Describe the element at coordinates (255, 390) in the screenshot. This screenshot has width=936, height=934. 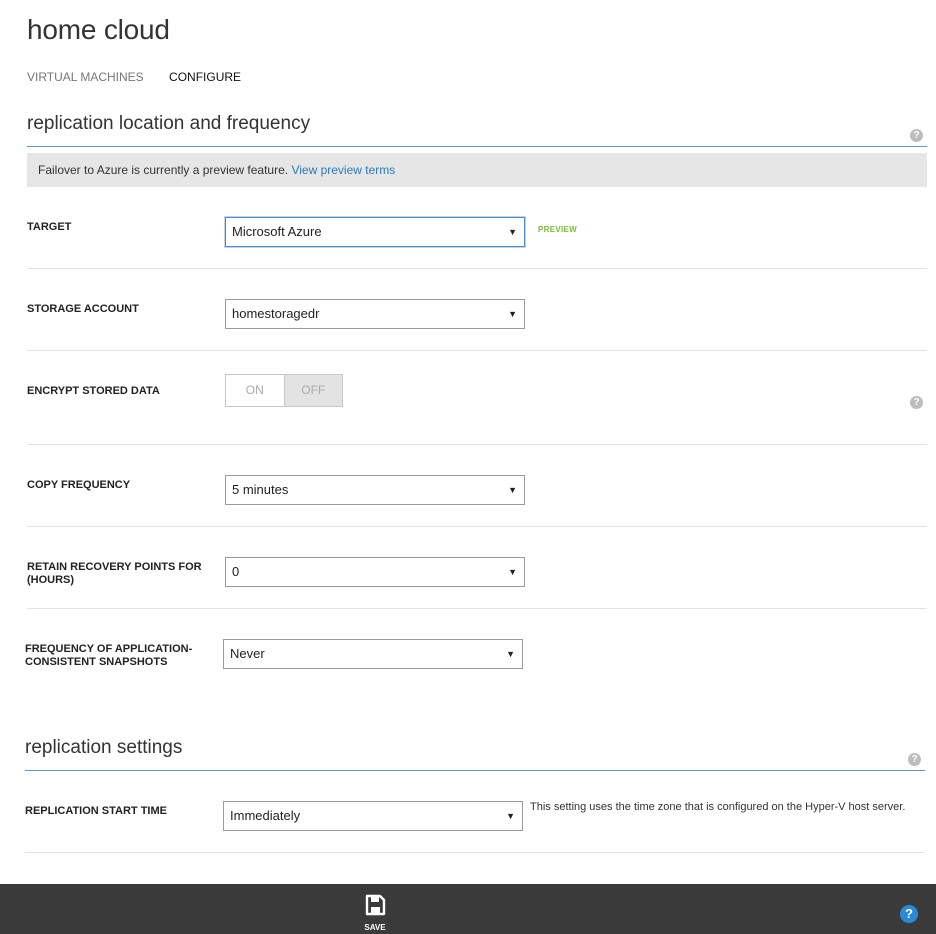
I see `encrypt-toggle-on: ON` at that location.